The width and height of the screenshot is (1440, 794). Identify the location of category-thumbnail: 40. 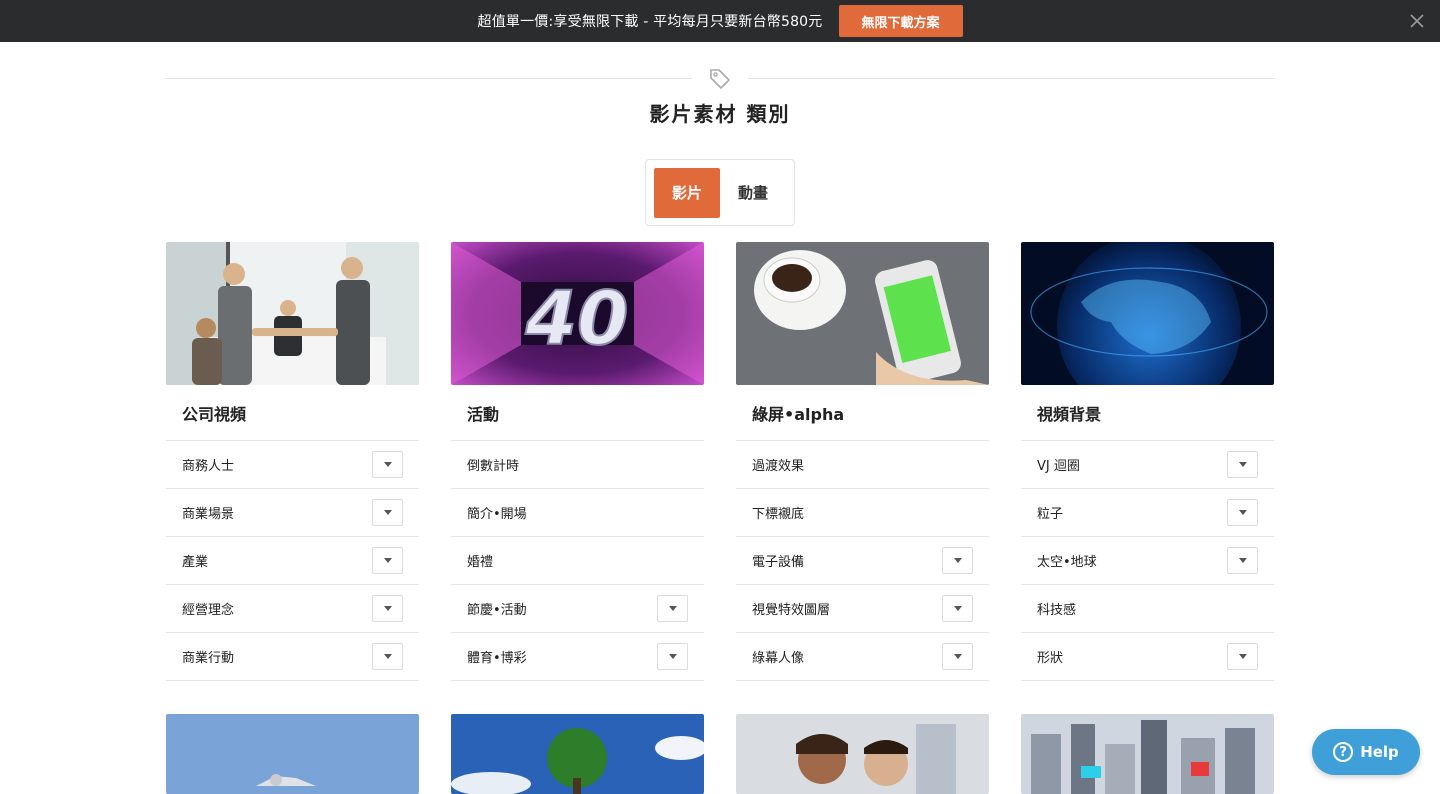
(577, 313).